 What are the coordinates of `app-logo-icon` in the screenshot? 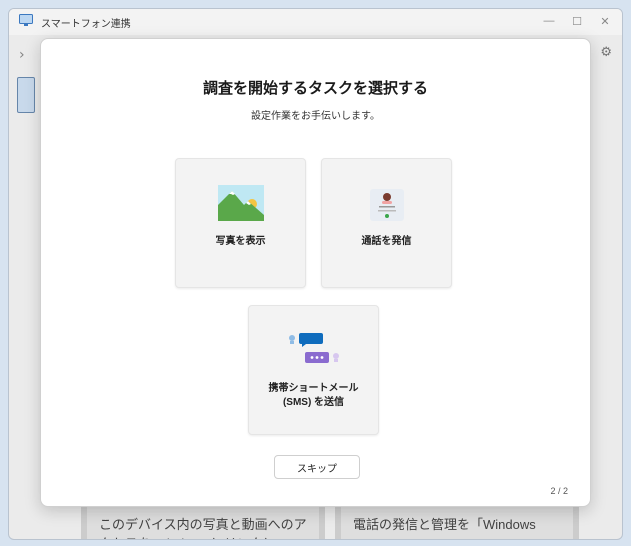 It's located at (26, 20).